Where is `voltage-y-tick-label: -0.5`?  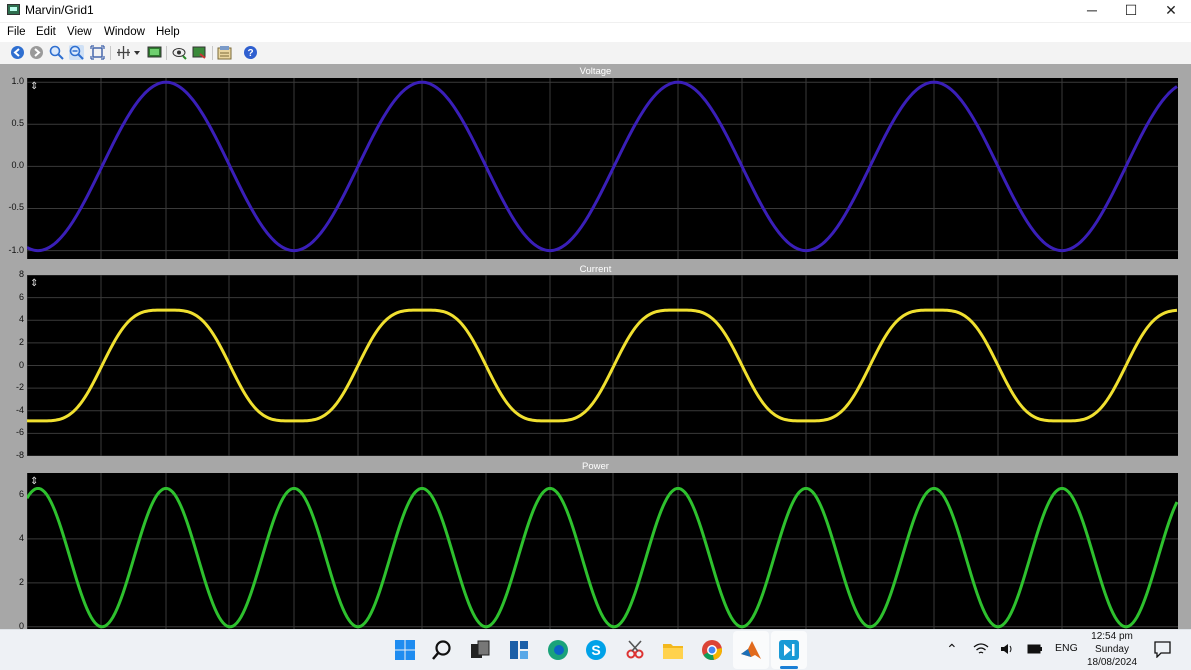
voltage-y-tick-label: -0.5 is located at coordinates (16, 207).